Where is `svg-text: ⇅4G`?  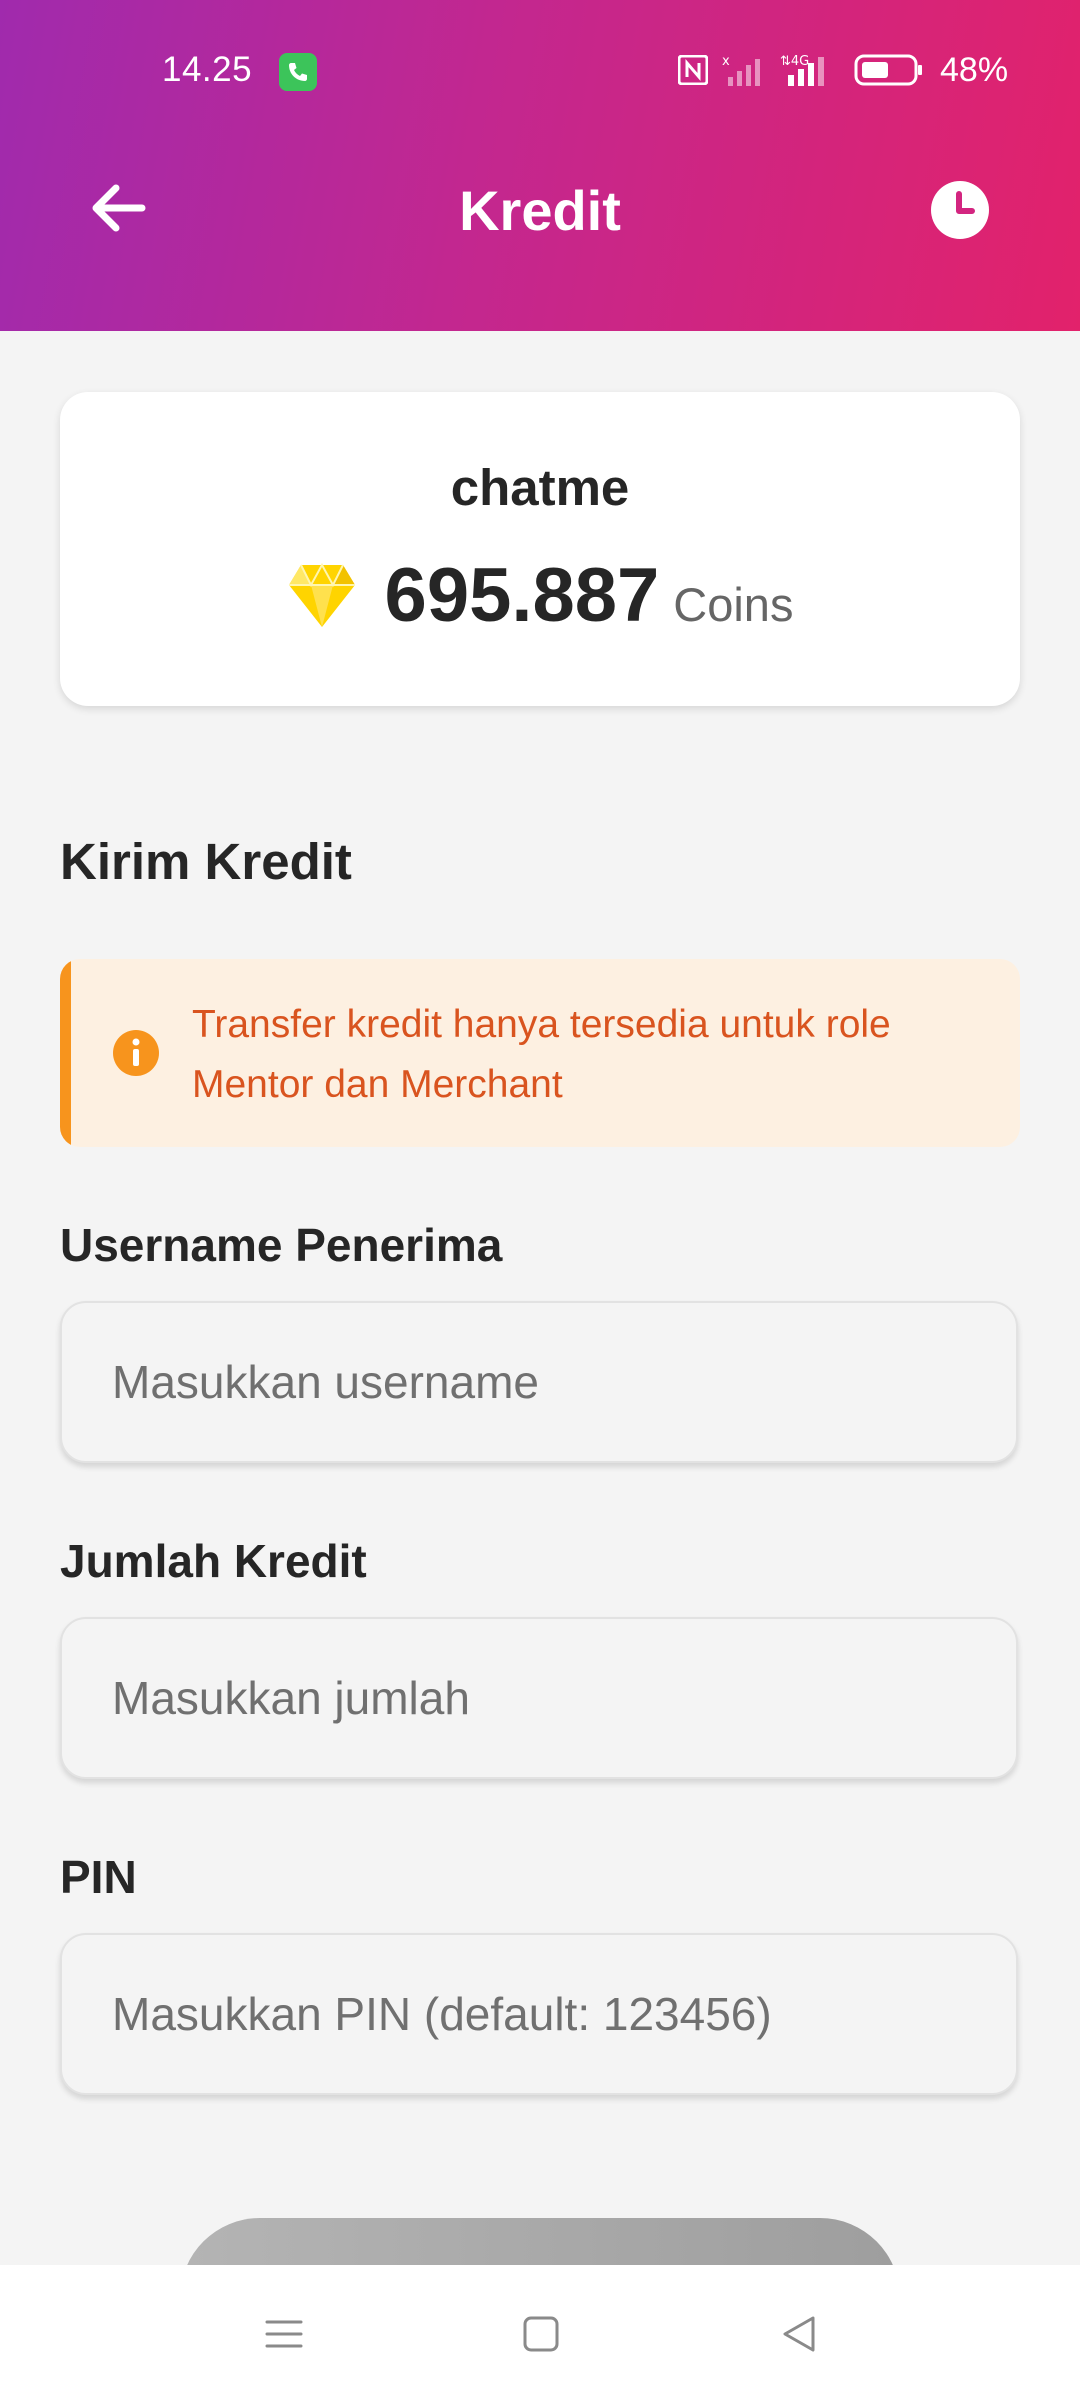 svg-text: ⇅4G is located at coordinates (794, 61).